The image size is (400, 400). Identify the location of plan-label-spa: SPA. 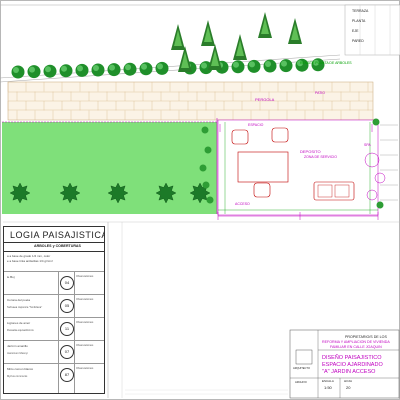
(367, 145).